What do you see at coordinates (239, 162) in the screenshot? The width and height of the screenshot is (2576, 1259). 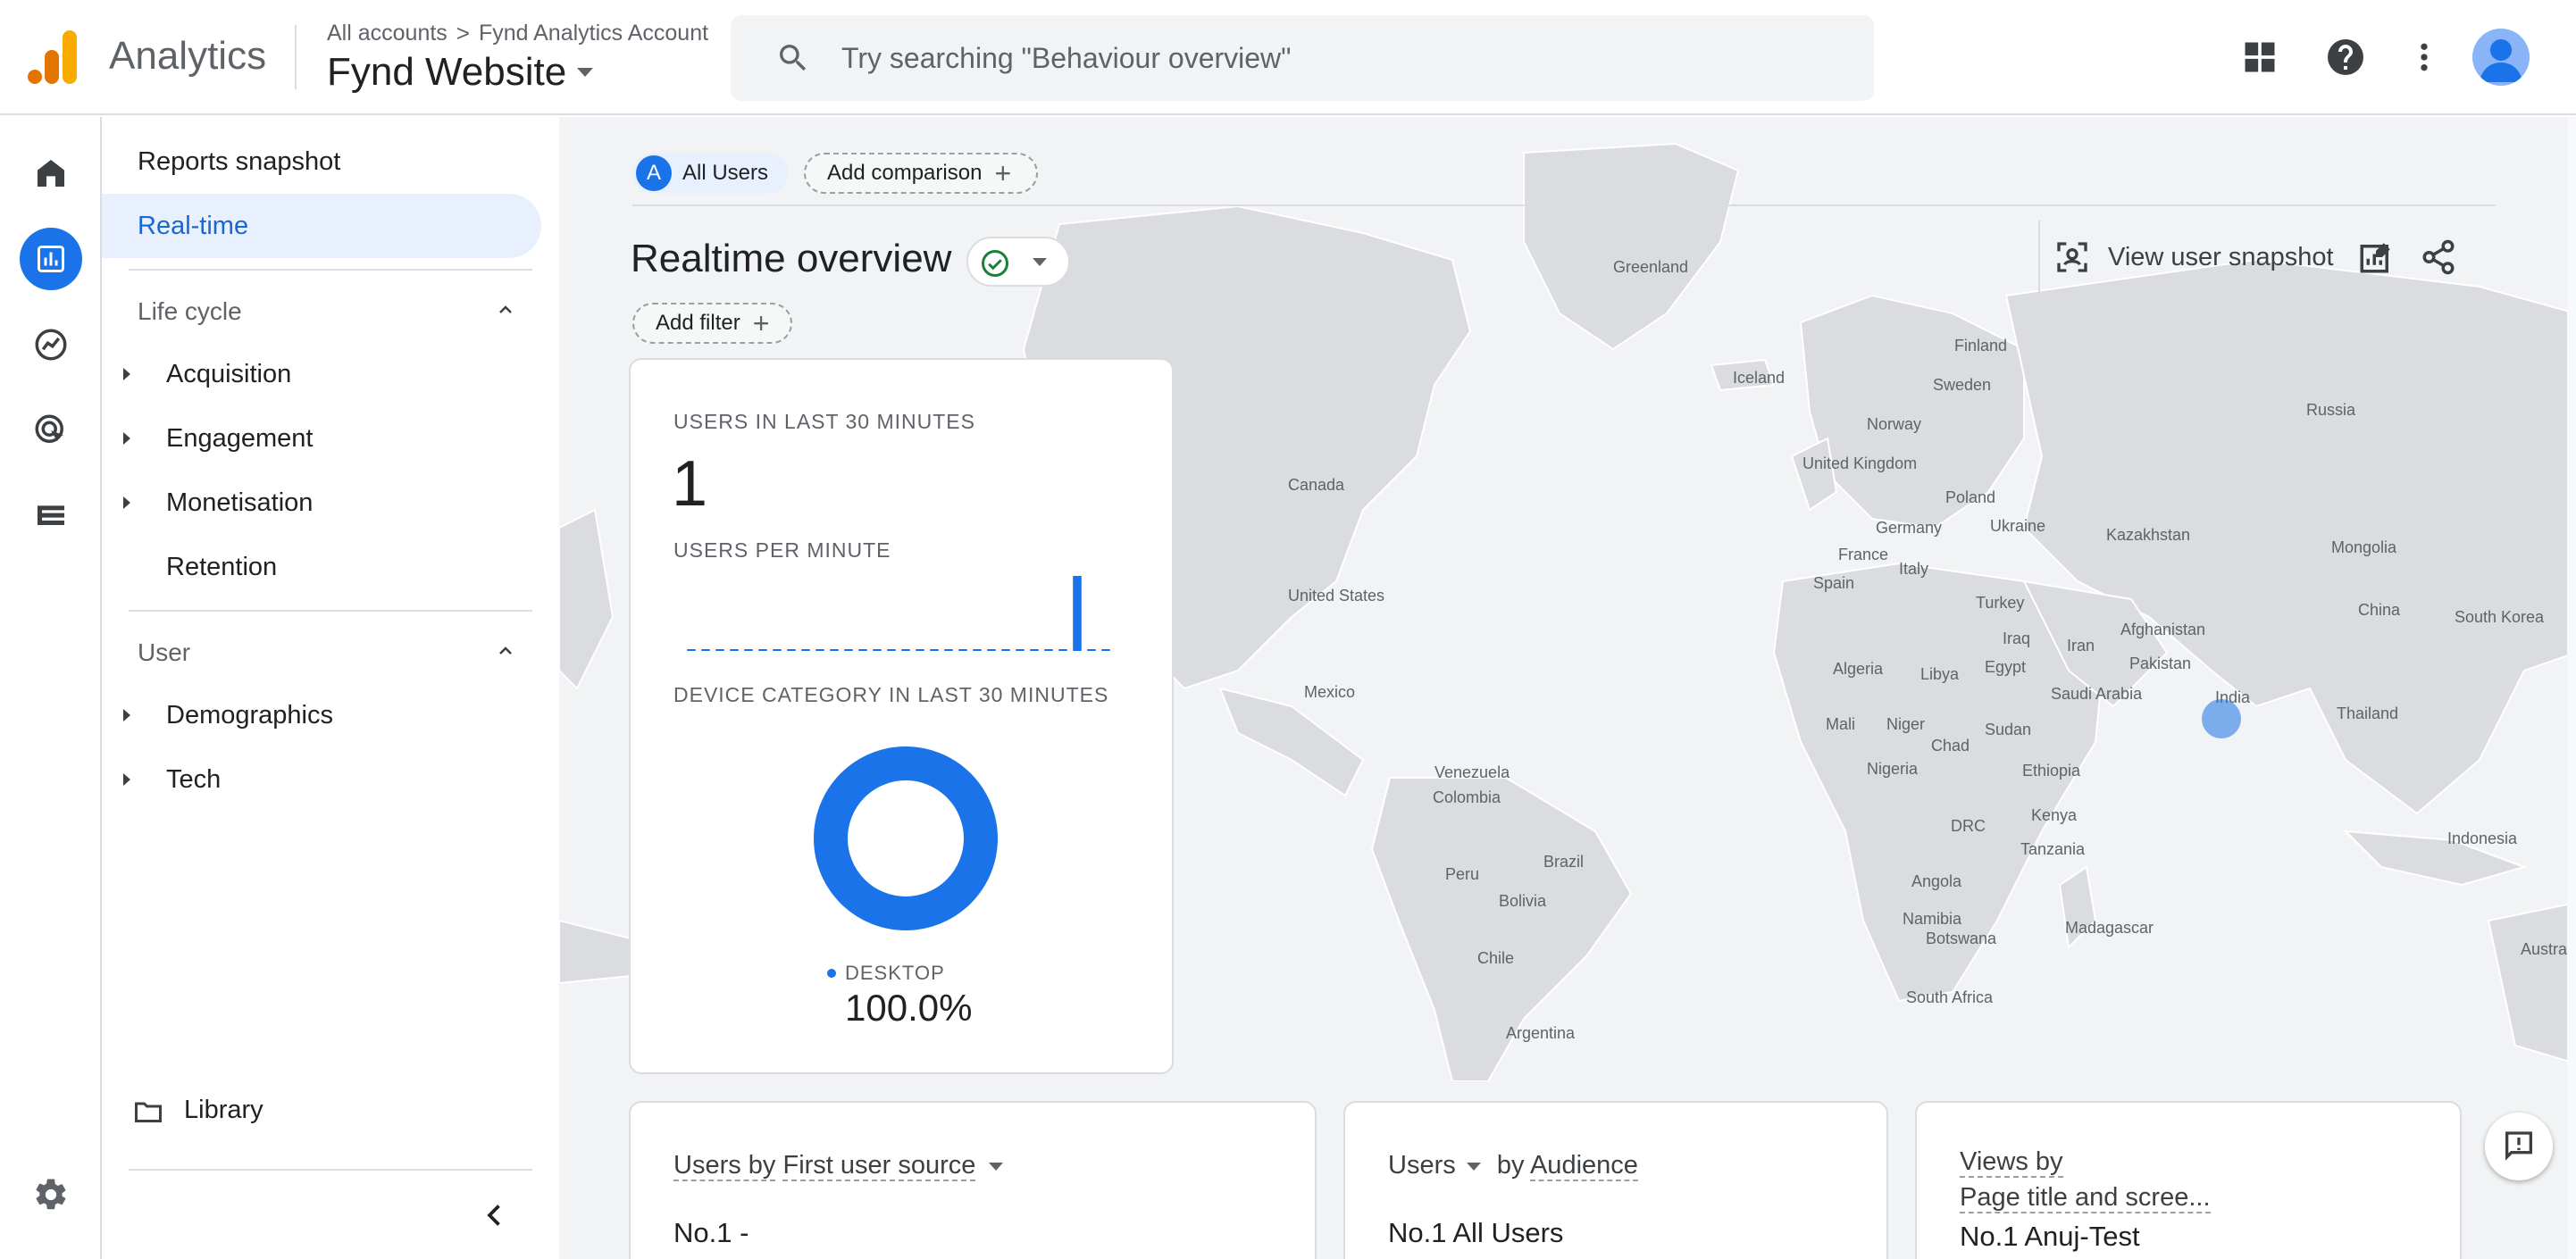 I see `nav-reports-snapshot: Reports snapshot` at bounding box center [239, 162].